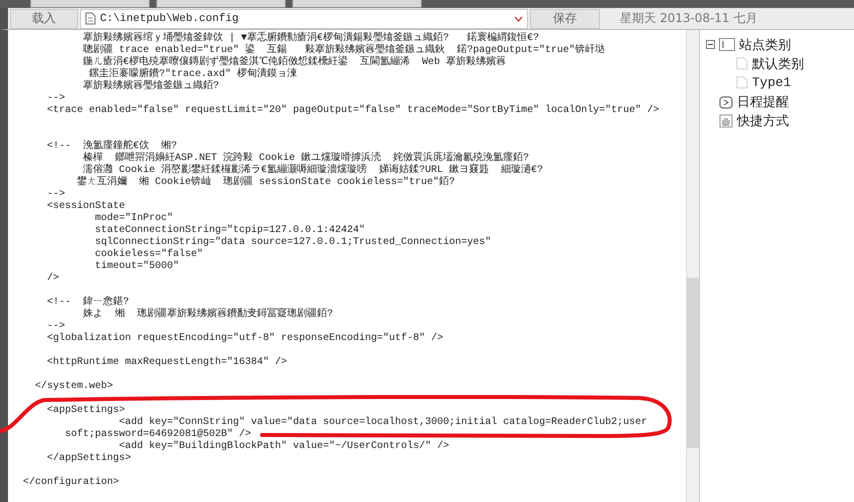 This screenshot has height=502, width=854. I want to click on code-line: 濡傛灉 Cookie 涓嶅彲鐢紝鍒欏彲浠ラ€氳繃灏嗕細璇濇爣璇嗙 娣诲姞鍒?URL 鏉ヨ窡韪 細璇濄€?, so click(313, 170).